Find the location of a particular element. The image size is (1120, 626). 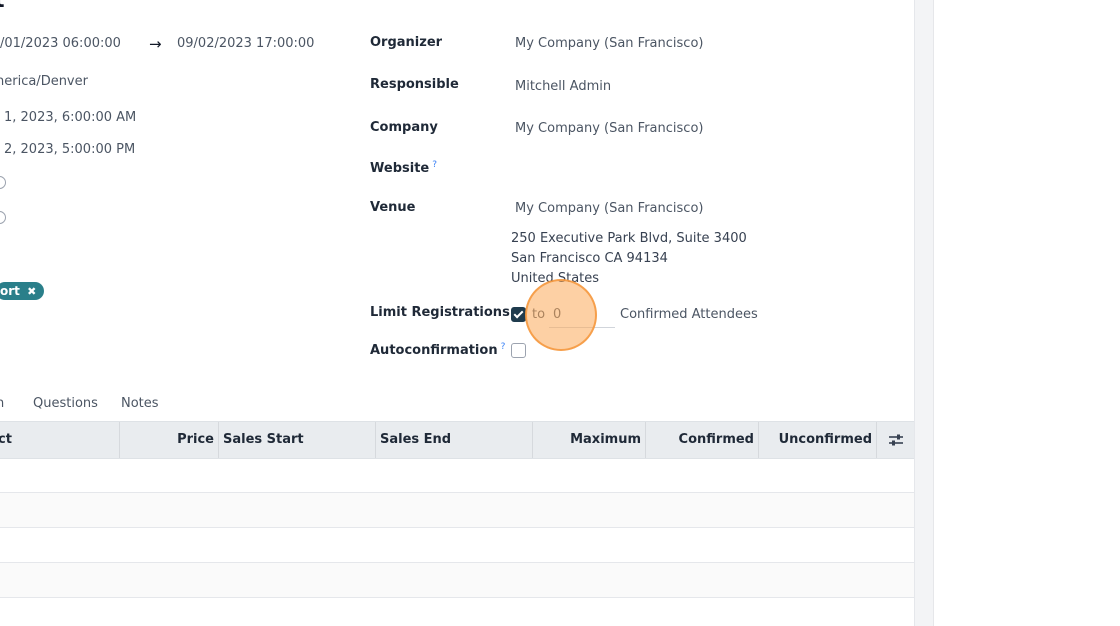

company-label: Company is located at coordinates (404, 127).